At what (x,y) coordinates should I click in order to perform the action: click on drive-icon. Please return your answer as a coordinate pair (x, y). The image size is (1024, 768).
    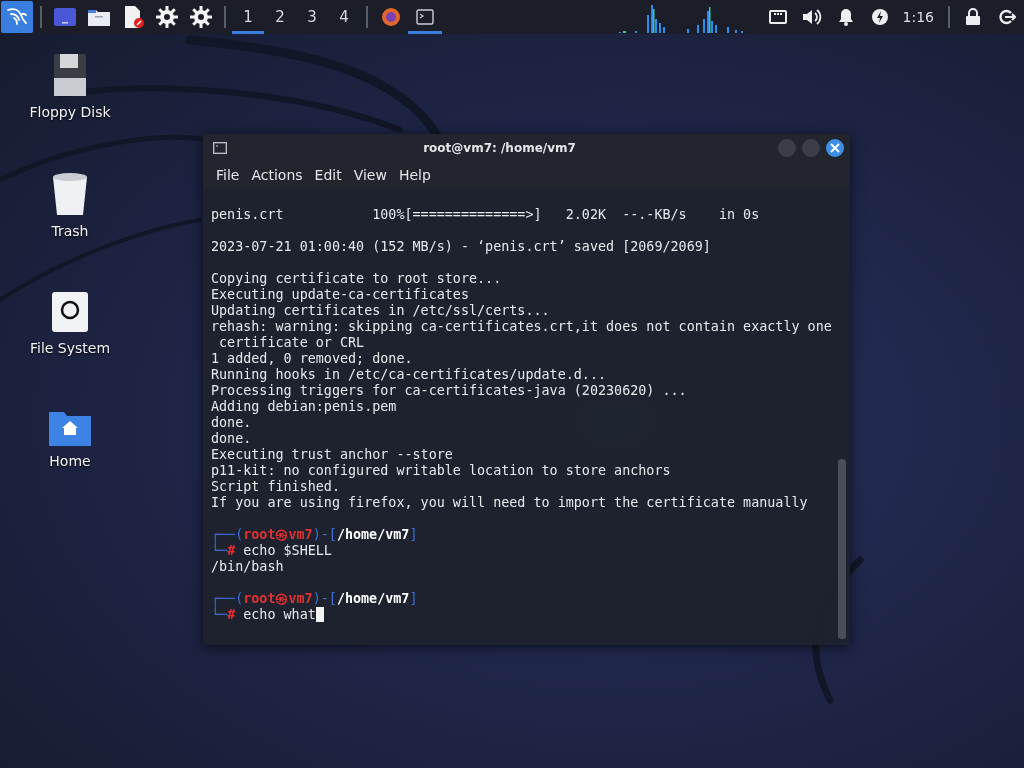
    Looking at the image, I should click on (70, 312).